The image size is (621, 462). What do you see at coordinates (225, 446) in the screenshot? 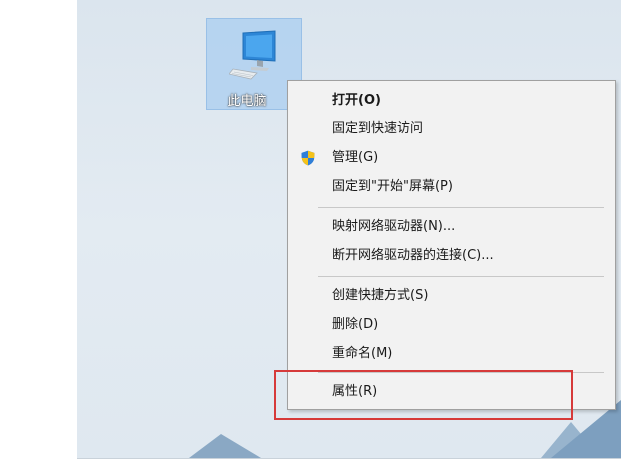
I see `wallpaper-mountain-left` at bounding box center [225, 446].